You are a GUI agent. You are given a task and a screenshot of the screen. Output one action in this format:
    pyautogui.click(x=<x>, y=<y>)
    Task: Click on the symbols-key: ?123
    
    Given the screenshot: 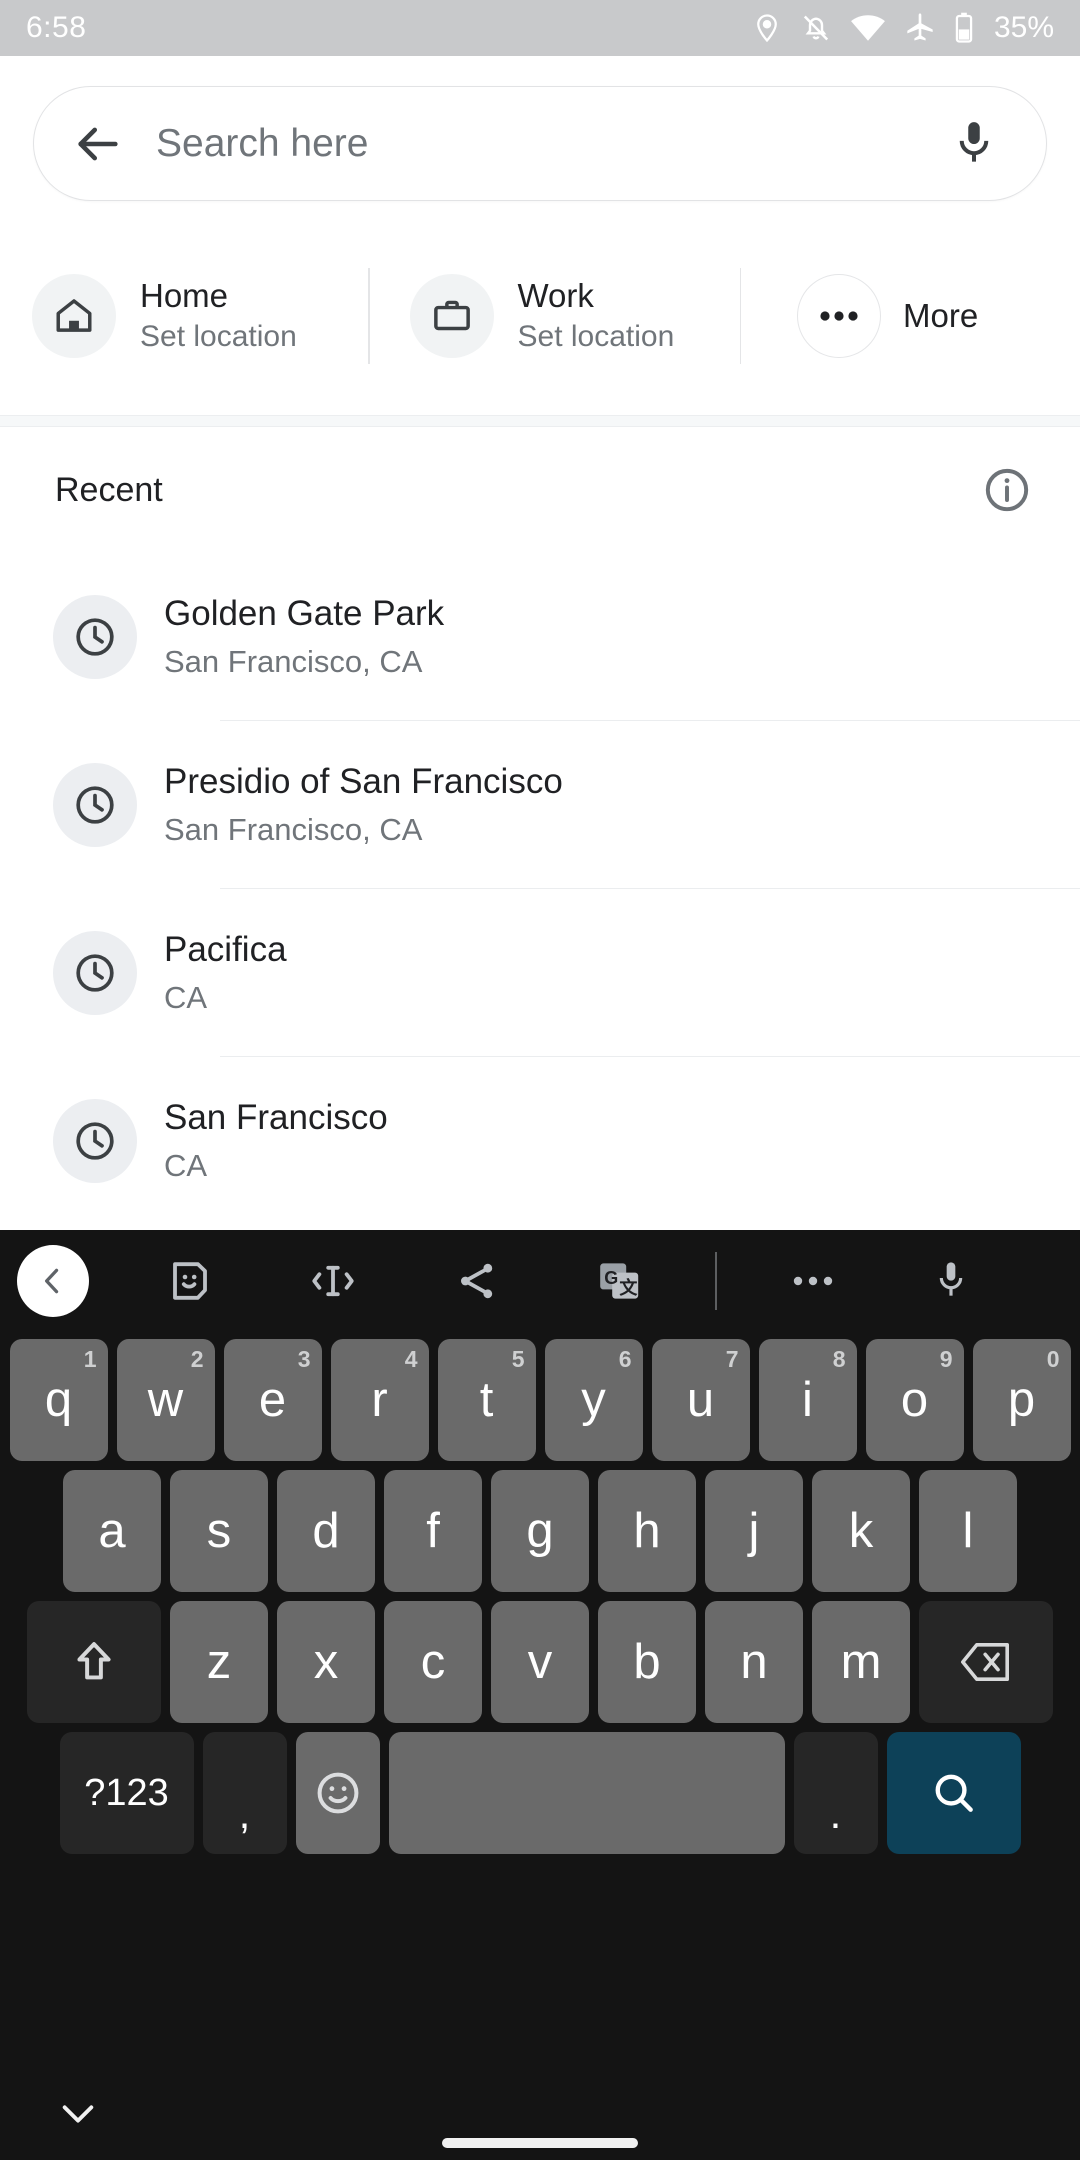 What is the action you would take?
    pyautogui.click(x=126, y=1793)
    